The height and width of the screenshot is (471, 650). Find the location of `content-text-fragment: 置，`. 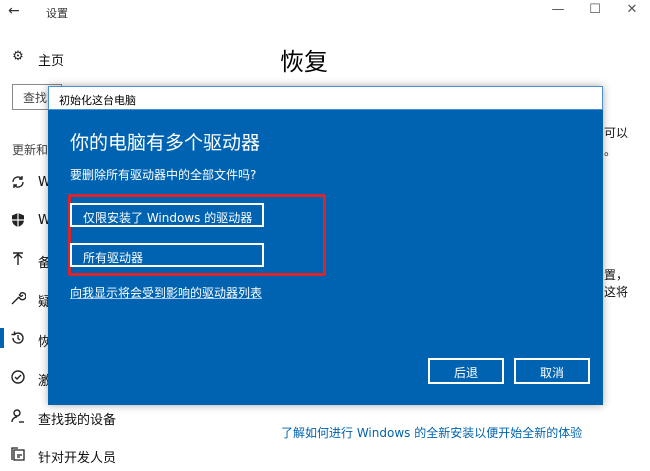

content-text-fragment: 置， is located at coordinates (616, 275).